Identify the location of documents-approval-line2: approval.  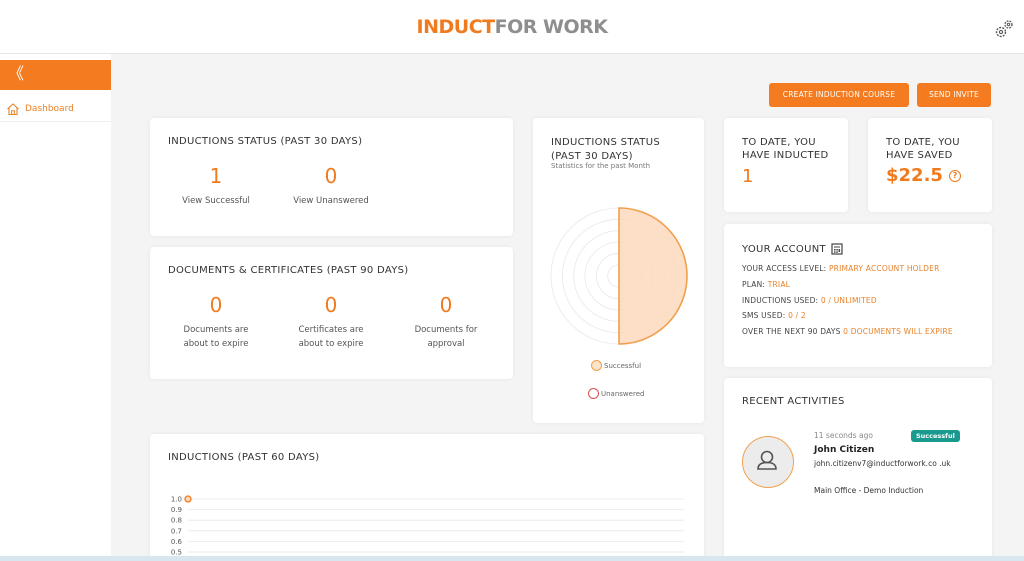
(446, 344).